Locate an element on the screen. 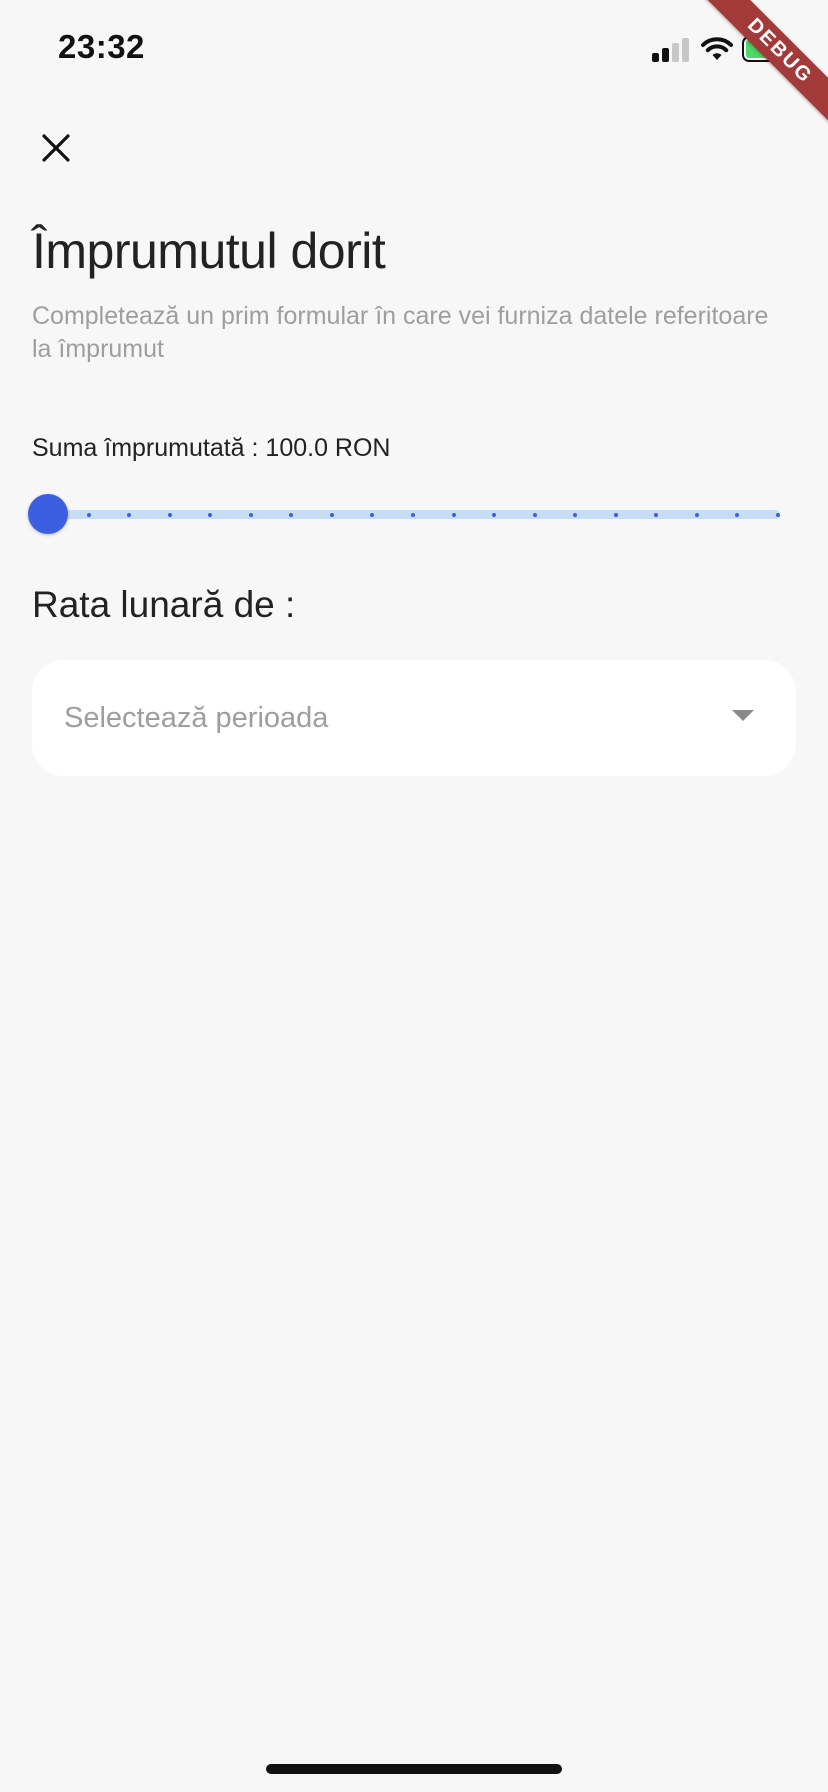  dropdown-arrow-icon is located at coordinates (743, 715).